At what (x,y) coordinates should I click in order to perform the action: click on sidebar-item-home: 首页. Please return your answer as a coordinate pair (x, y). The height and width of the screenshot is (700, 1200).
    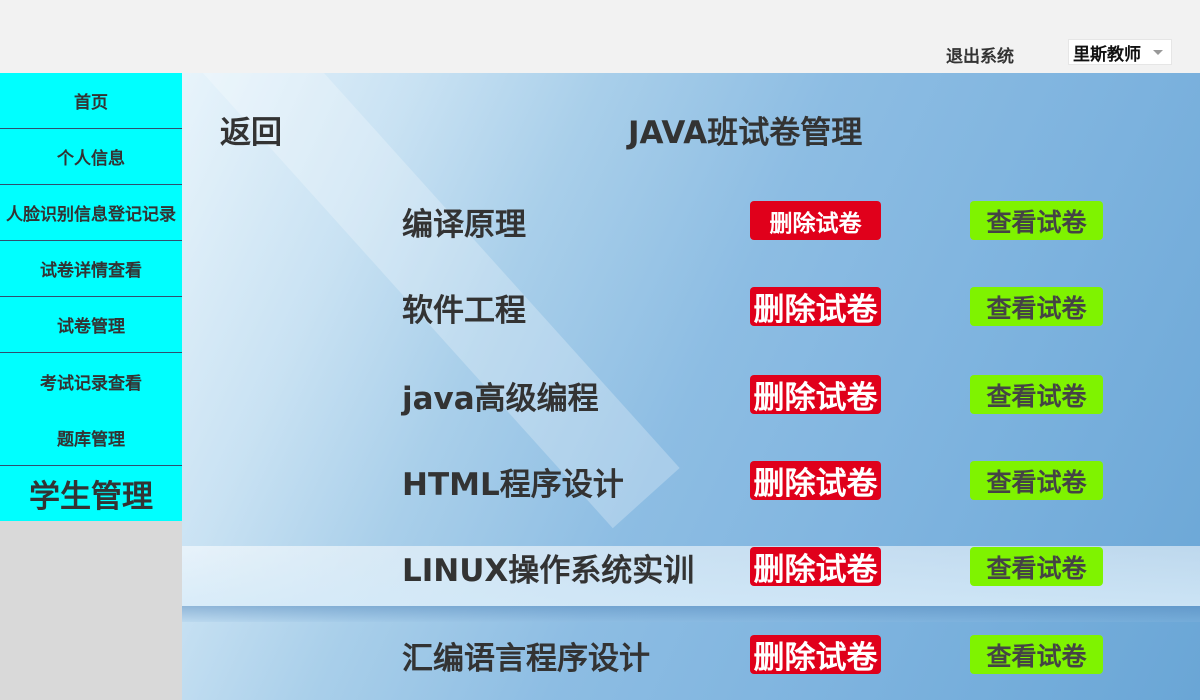
    Looking at the image, I should click on (91, 101).